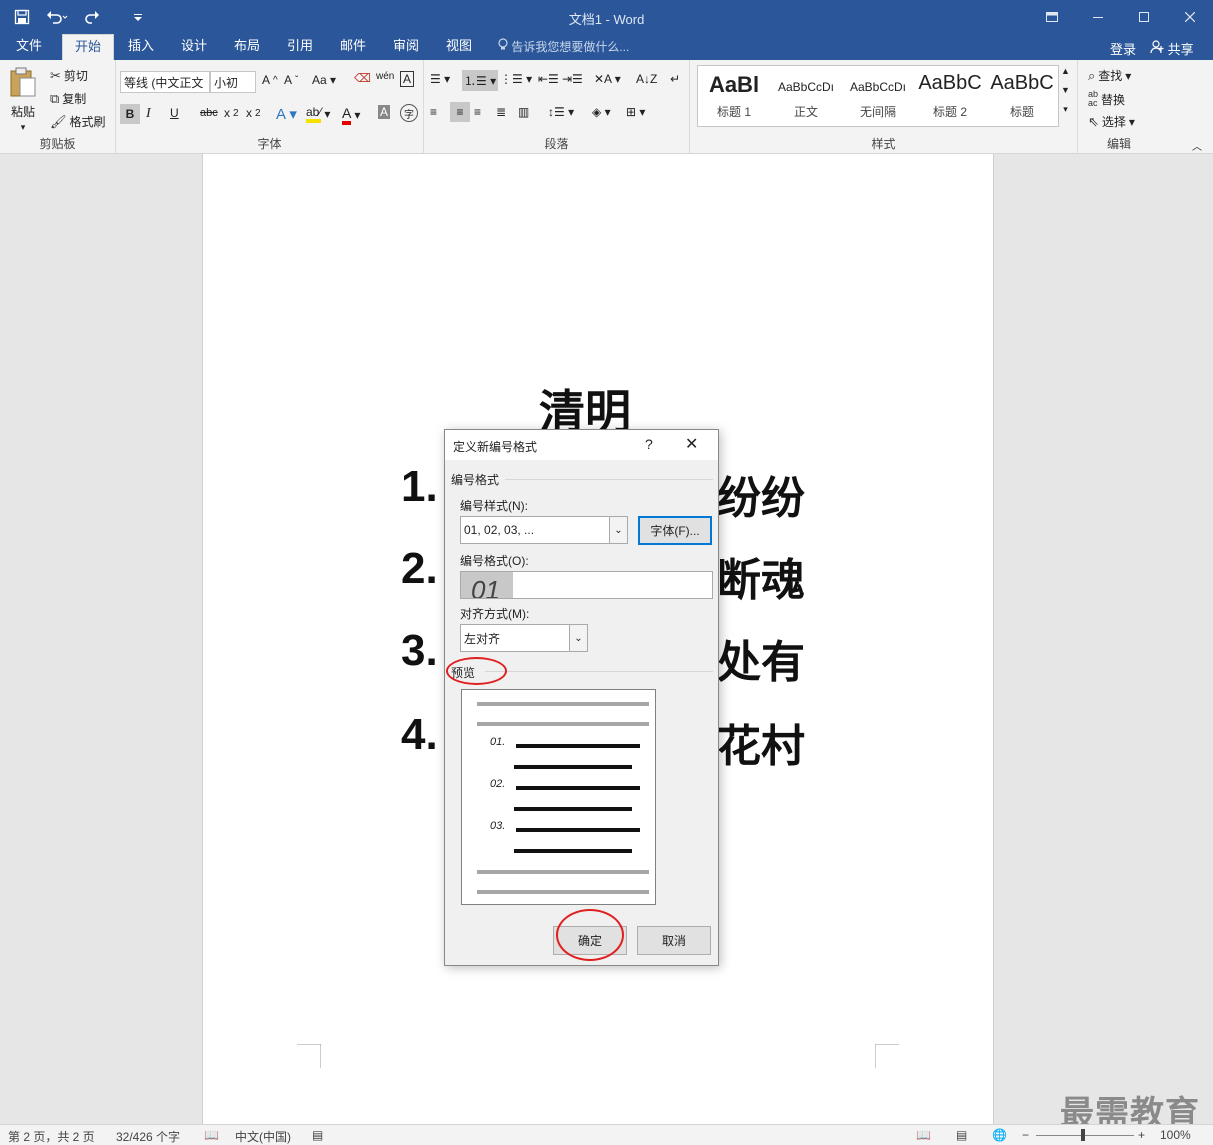 Image resolution: width=1213 pixels, height=1145 pixels. What do you see at coordinates (501, 112) in the screenshot?
I see `justify-icon: ≣` at bounding box center [501, 112].